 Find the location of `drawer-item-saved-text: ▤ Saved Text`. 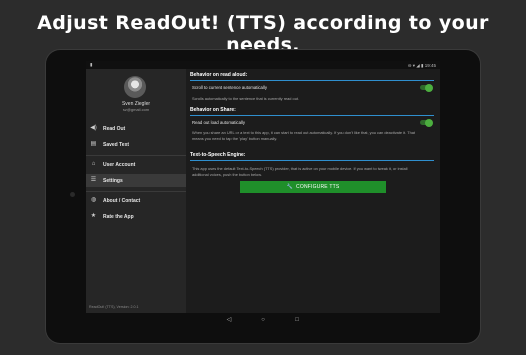

drawer-item-saved-text: ▤ Saved Text is located at coordinates (136, 144).